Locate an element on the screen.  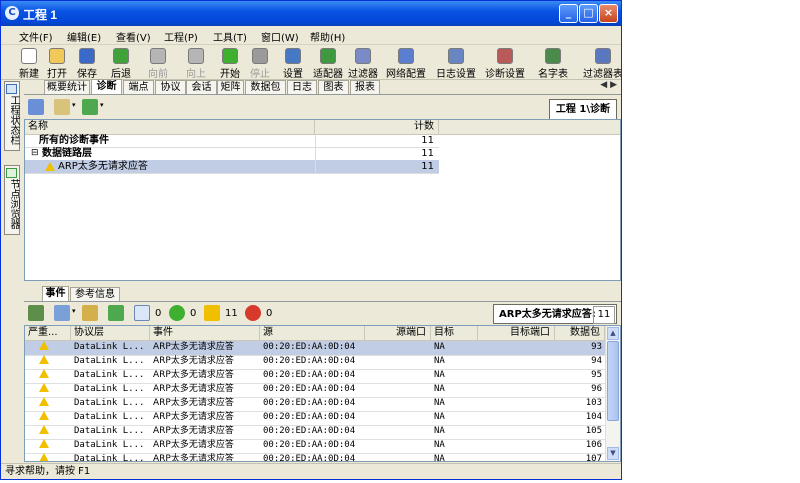
toolbar-button: 停止 is located at coordinates (260, 64).